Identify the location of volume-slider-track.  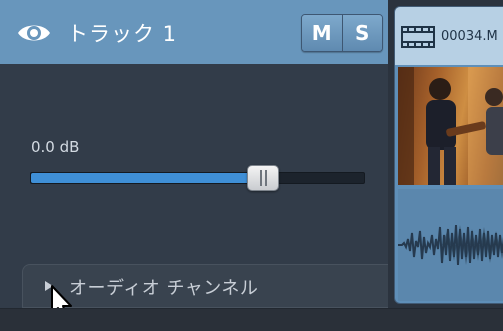
(197, 178).